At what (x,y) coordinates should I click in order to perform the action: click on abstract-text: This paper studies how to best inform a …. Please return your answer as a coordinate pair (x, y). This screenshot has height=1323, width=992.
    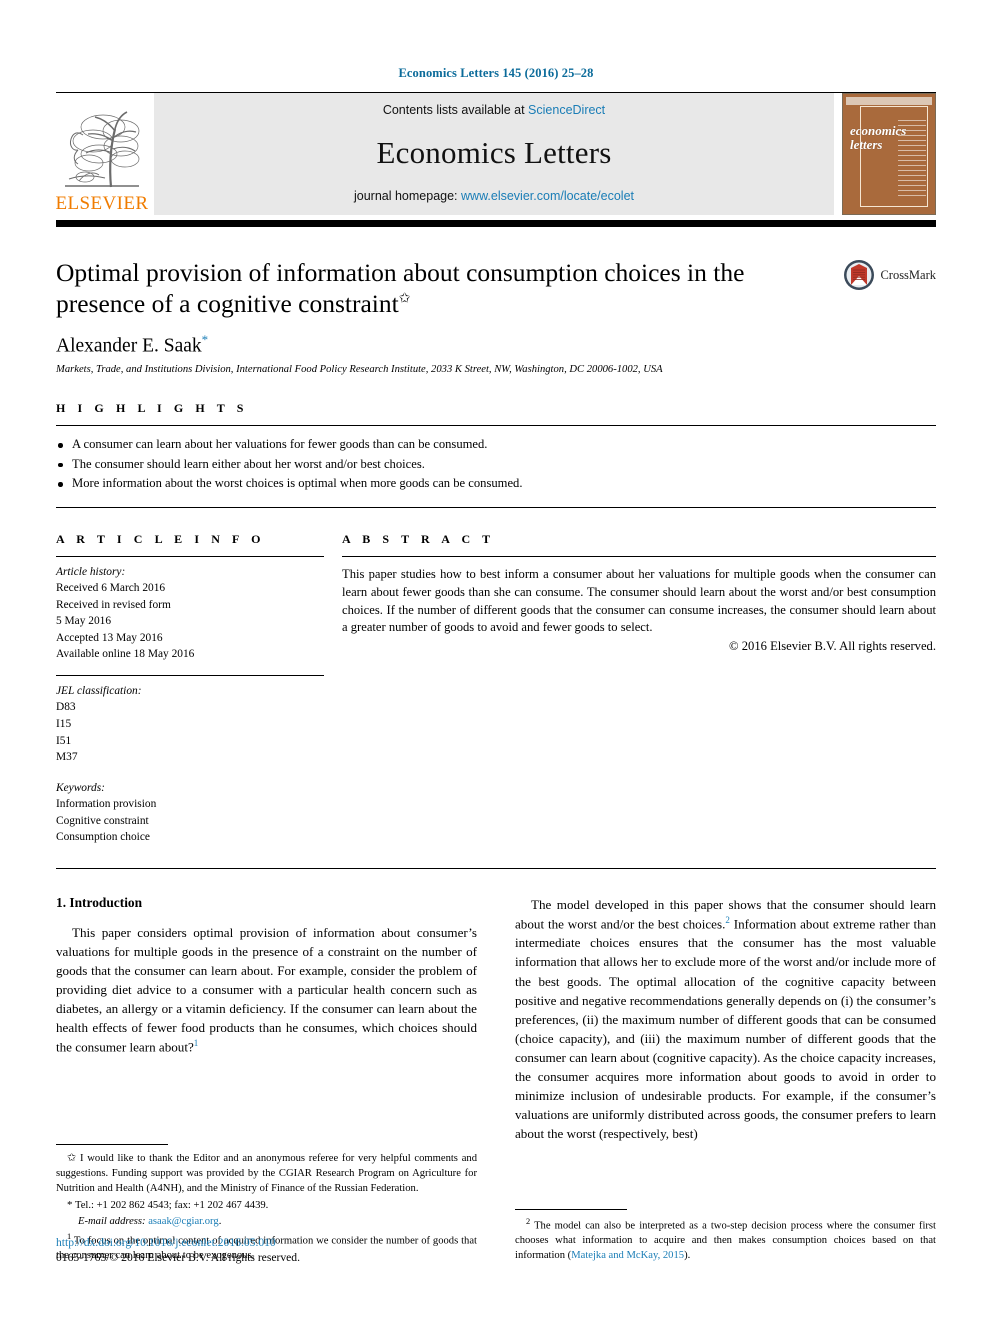
    Looking at the image, I should click on (639, 600).